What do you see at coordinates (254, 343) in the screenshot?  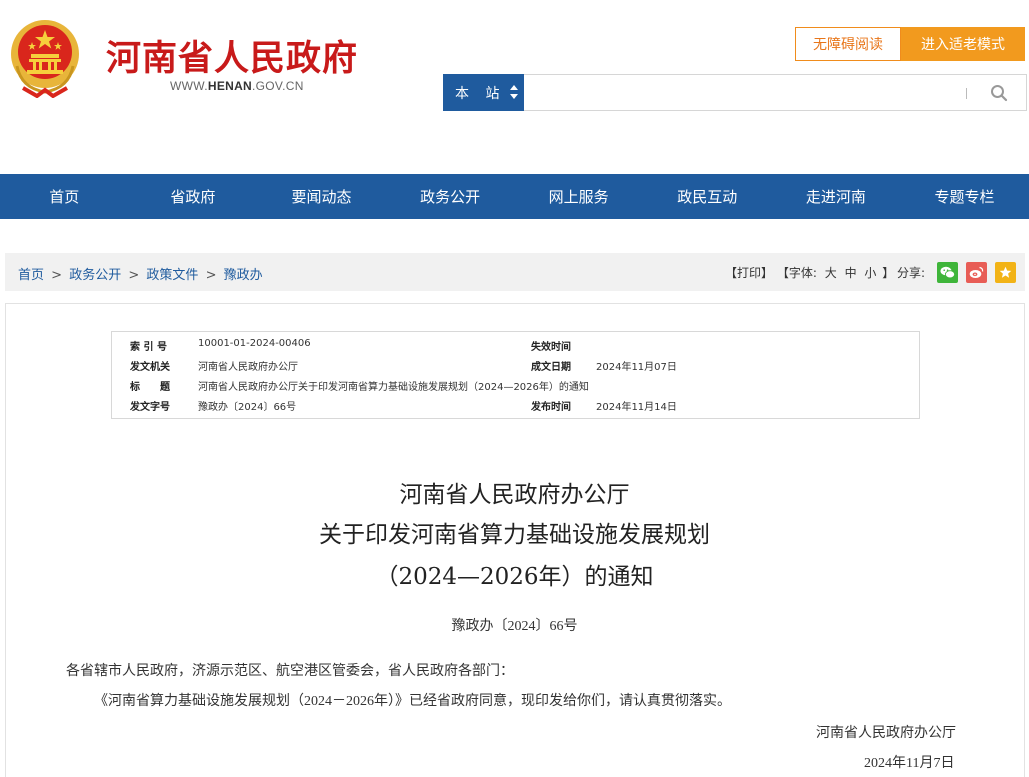 I see `meta-index-value: 10001-01-2024-00406` at bounding box center [254, 343].